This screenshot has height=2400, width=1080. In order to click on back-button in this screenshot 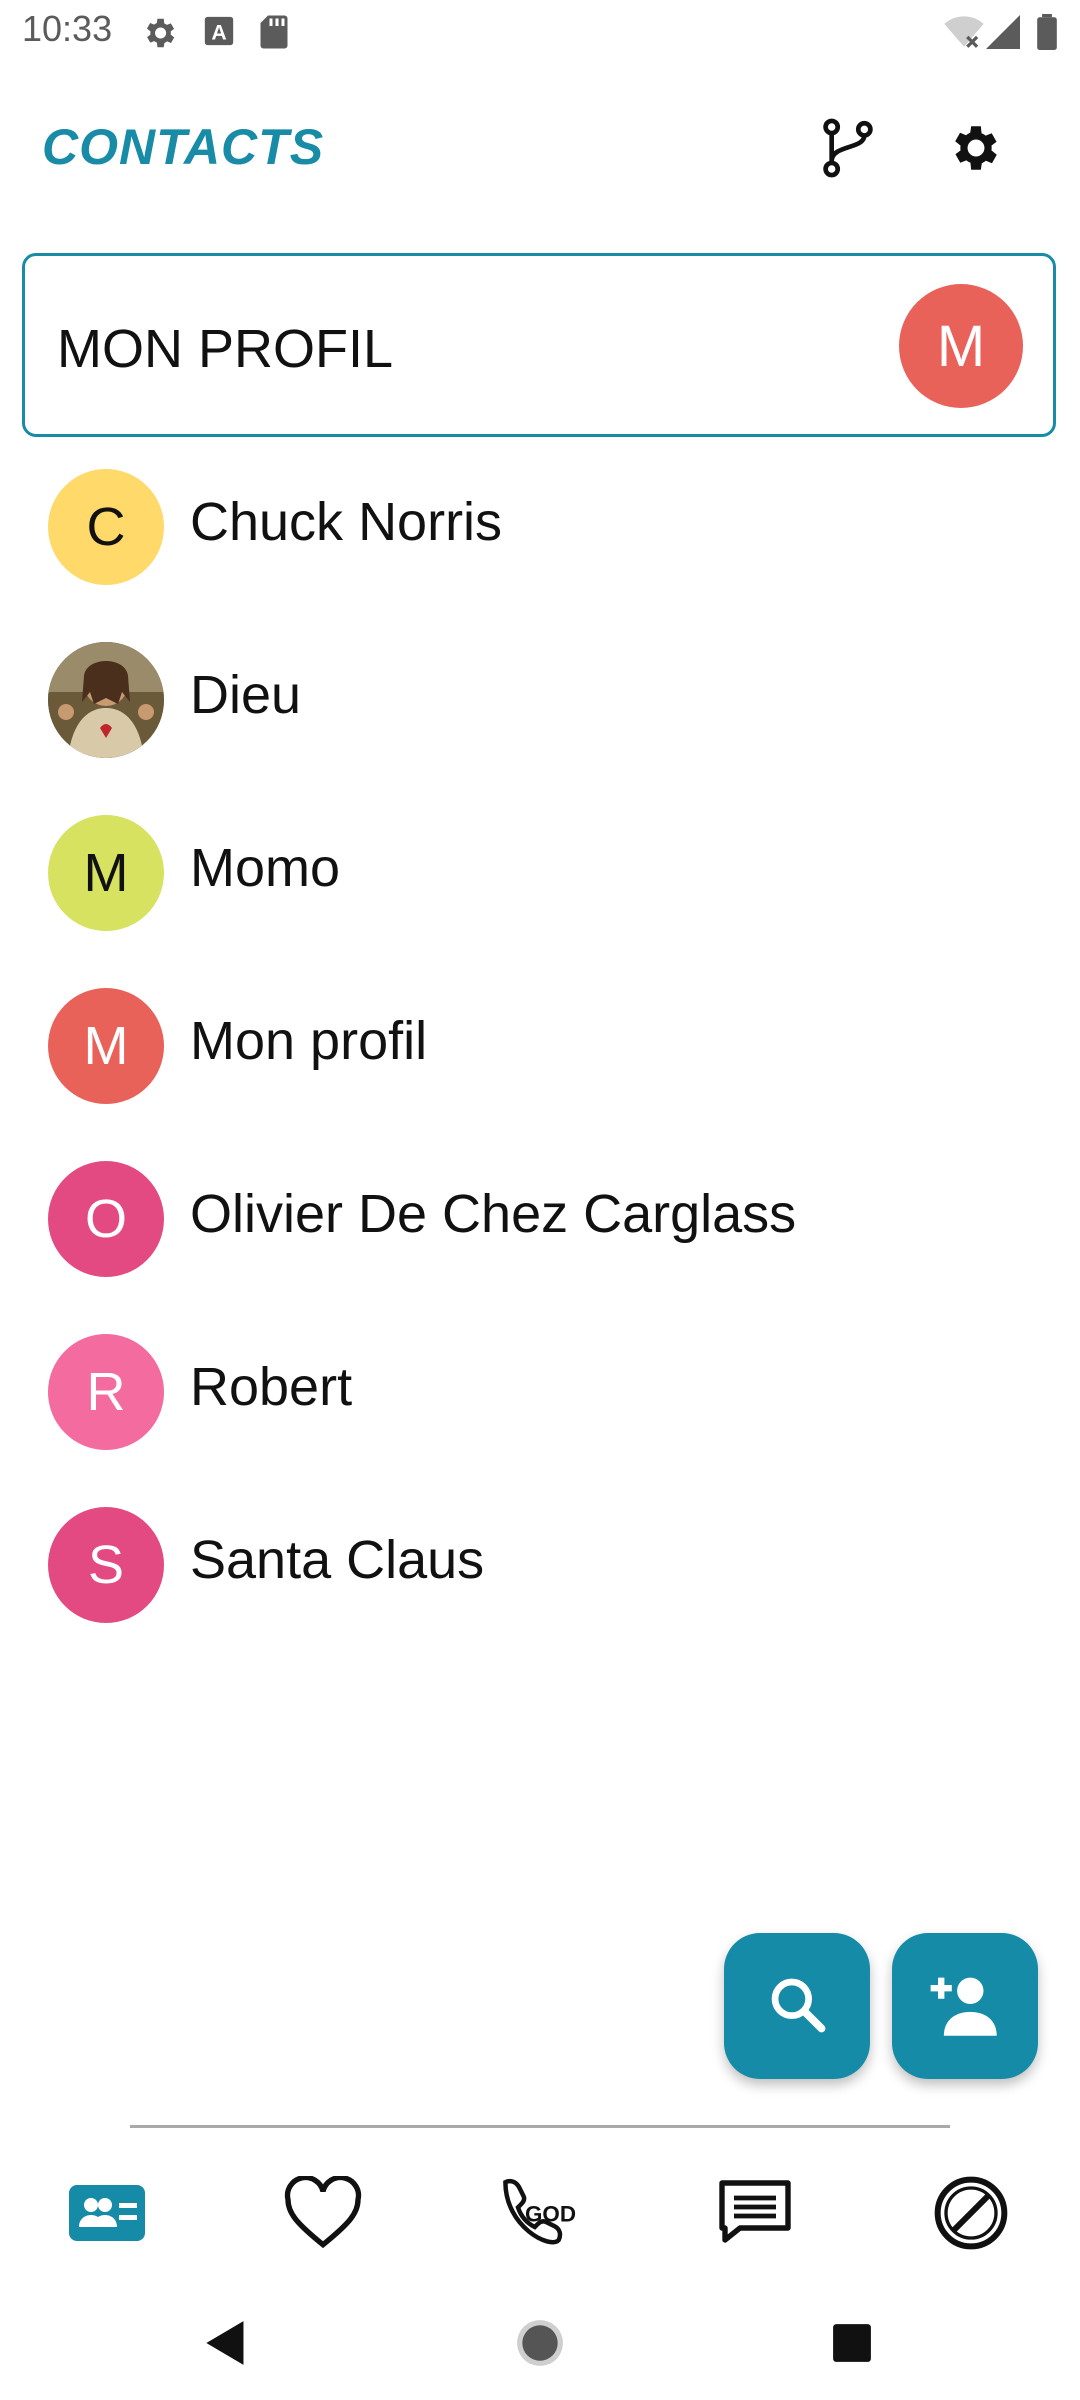, I will do `click(226, 2345)`.